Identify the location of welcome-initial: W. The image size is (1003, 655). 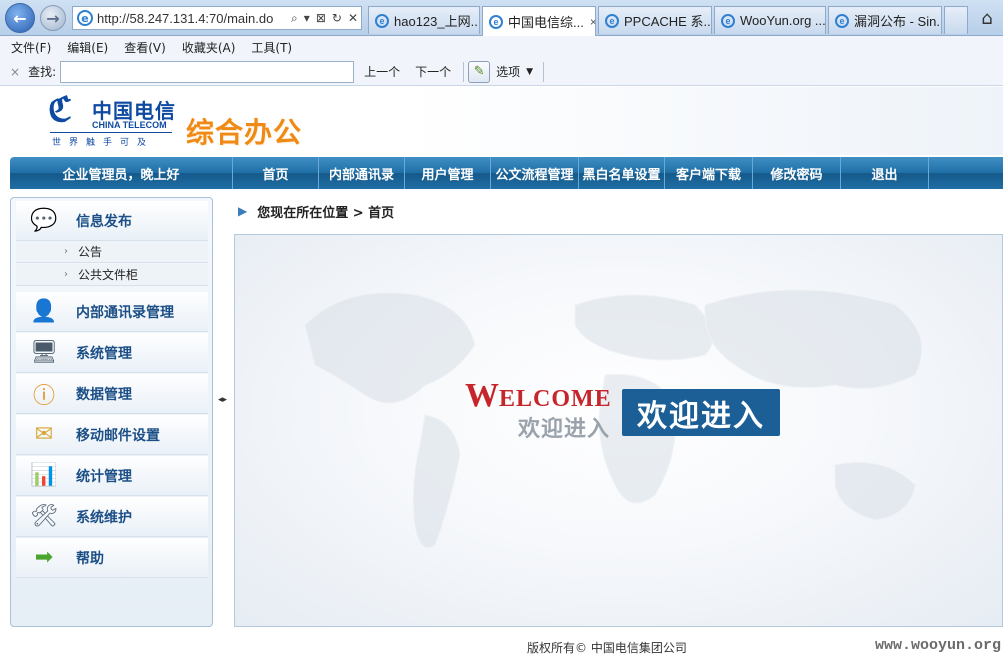
(482, 395).